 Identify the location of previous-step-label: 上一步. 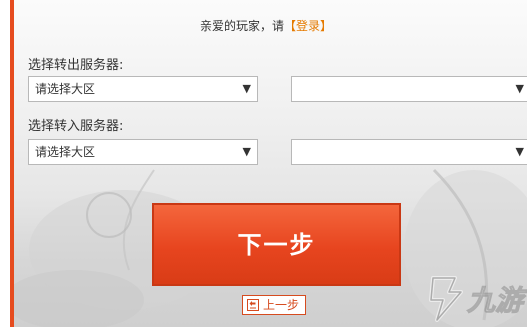
(281, 305).